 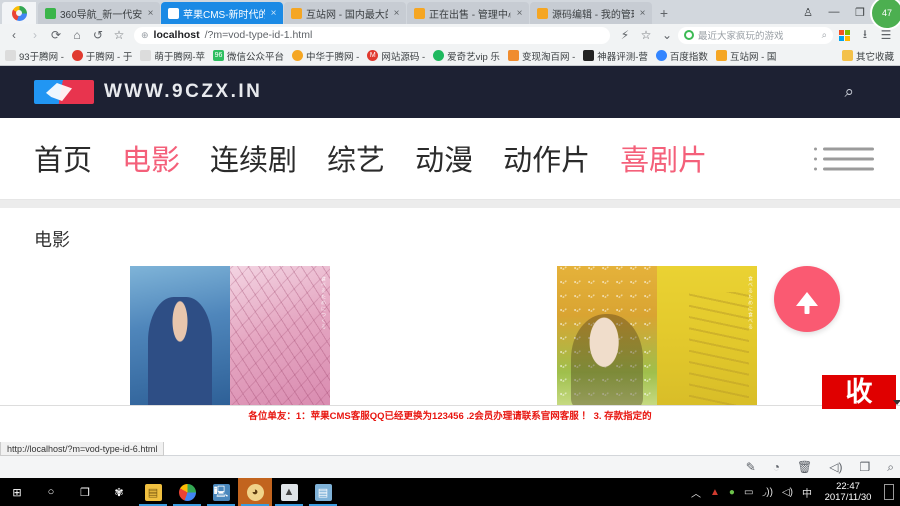 I want to click on taskbar-clock: 22:47 2017/11/30, so click(x=848, y=492).